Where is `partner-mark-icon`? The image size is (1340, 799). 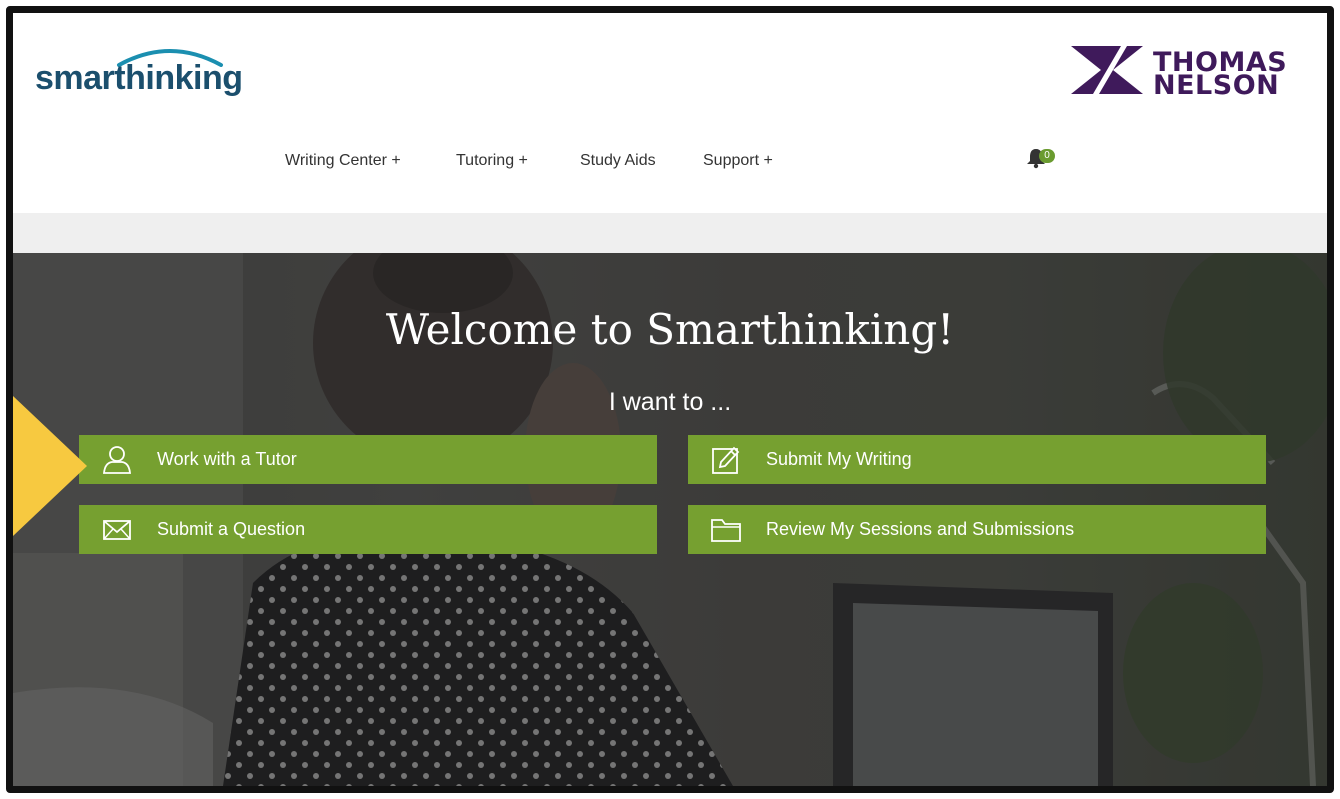 partner-mark-icon is located at coordinates (1107, 70).